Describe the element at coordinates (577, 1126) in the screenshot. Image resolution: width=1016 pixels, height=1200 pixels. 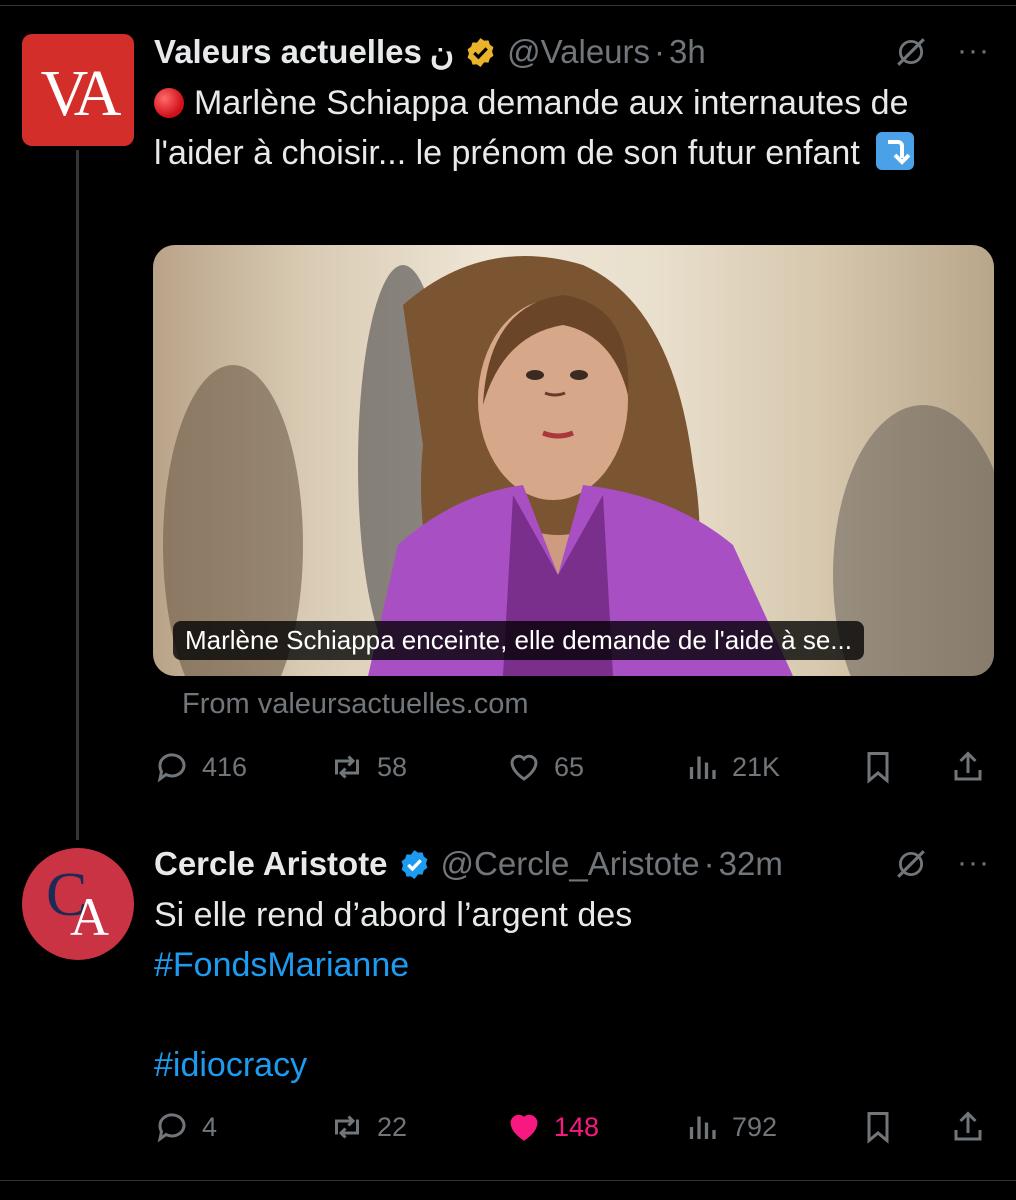
I see `like-count: 148` at that location.